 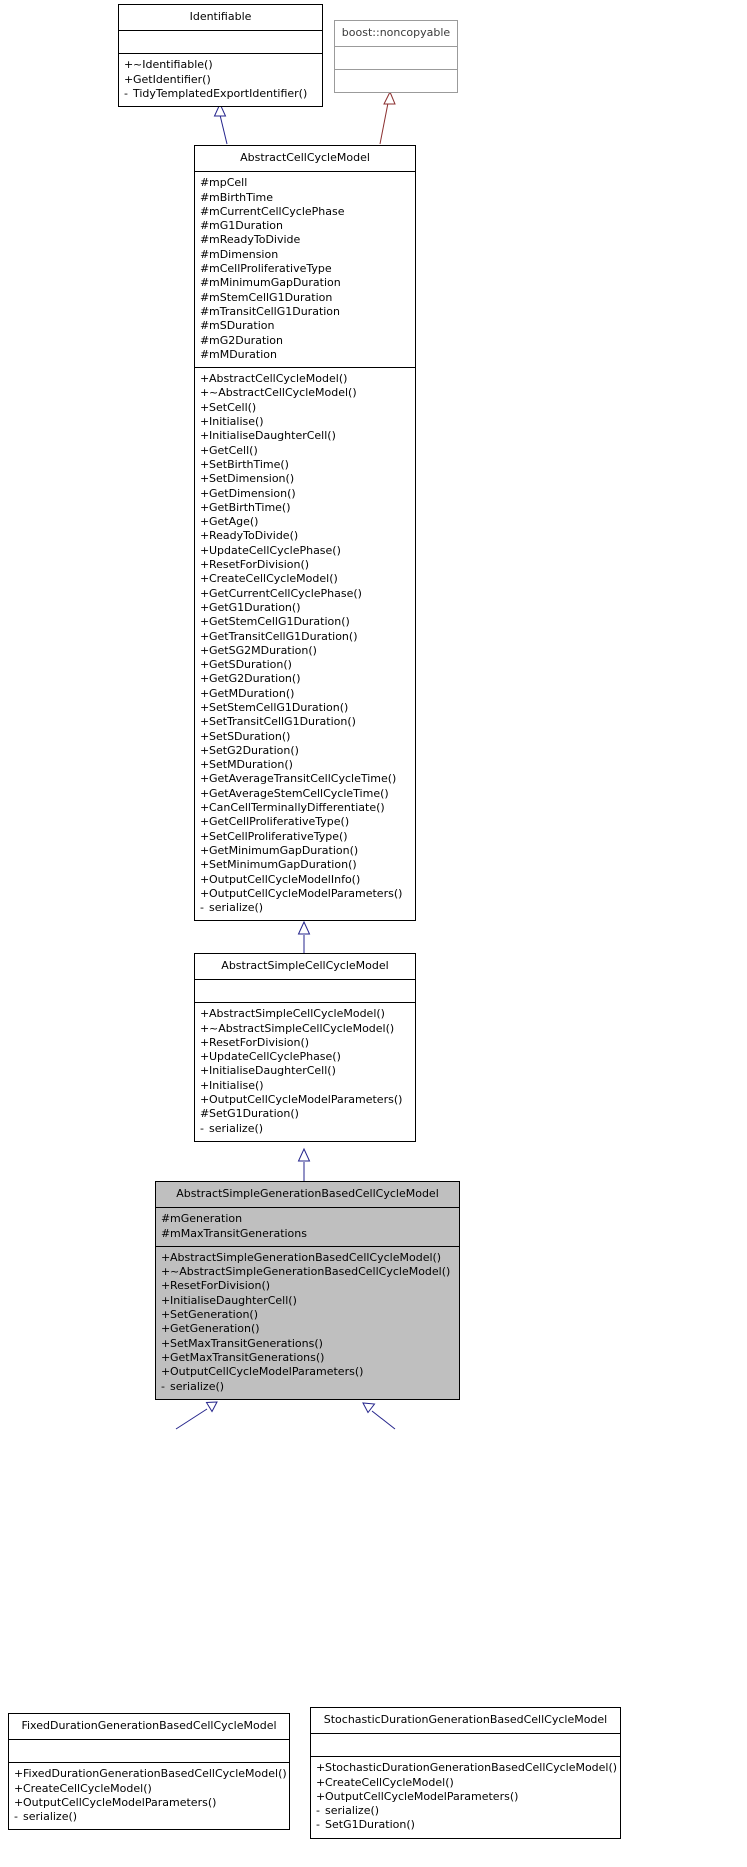 What do you see at coordinates (273, 579) in the screenshot?
I see `method-label: CreateCellCycleModel()` at bounding box center [273, 579].